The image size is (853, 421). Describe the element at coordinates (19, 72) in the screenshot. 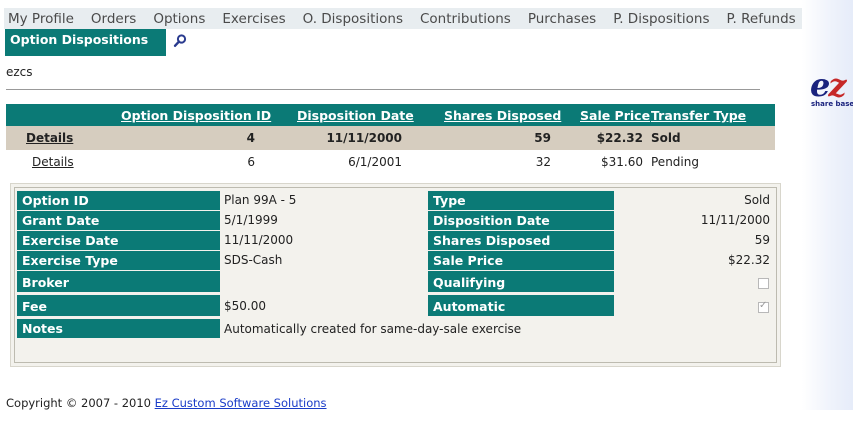

I see `username: ezcs` at that location.